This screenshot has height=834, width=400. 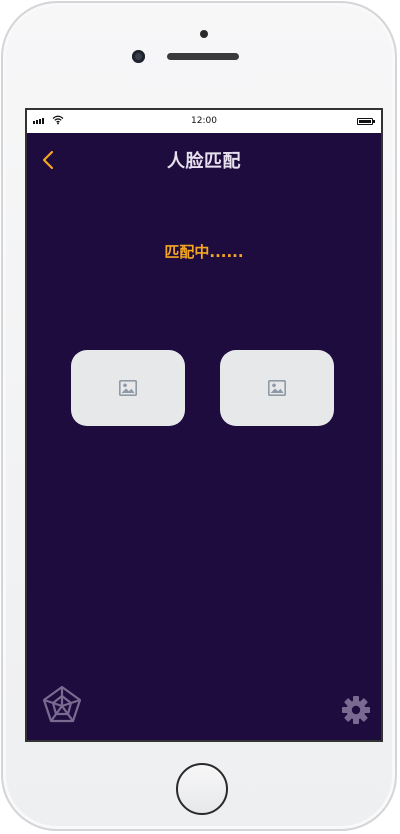 I want to click on page-title: 人脸匹配, so click(x=204, y=161).